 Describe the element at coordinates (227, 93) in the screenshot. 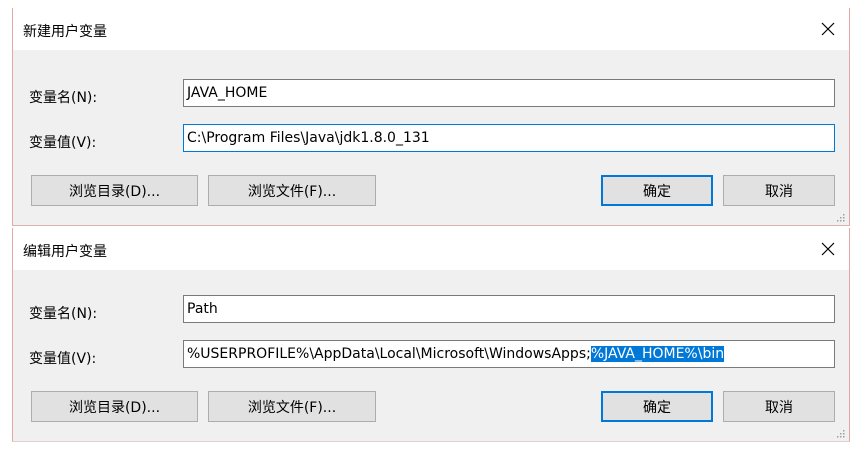

I see `variable-name-value: JAVA_HOME` at that location.